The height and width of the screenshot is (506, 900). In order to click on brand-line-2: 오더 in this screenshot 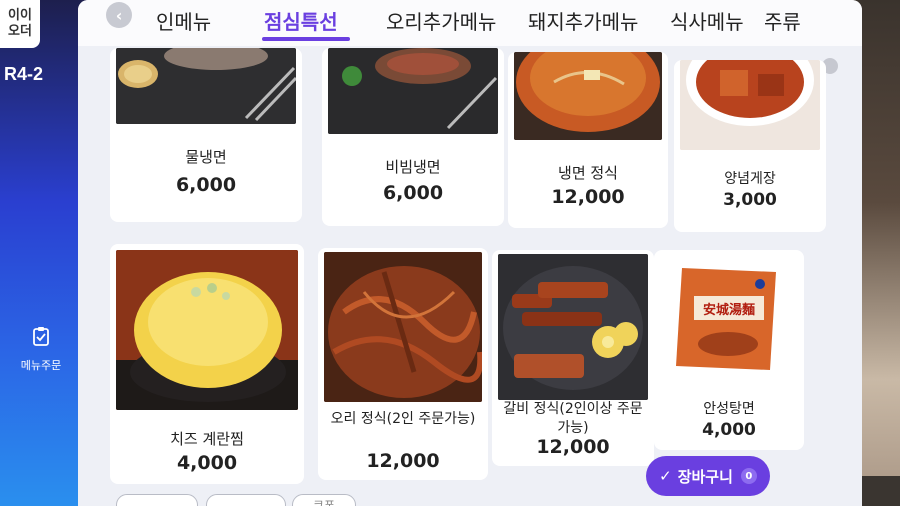, I will do `click(20, 31)`.